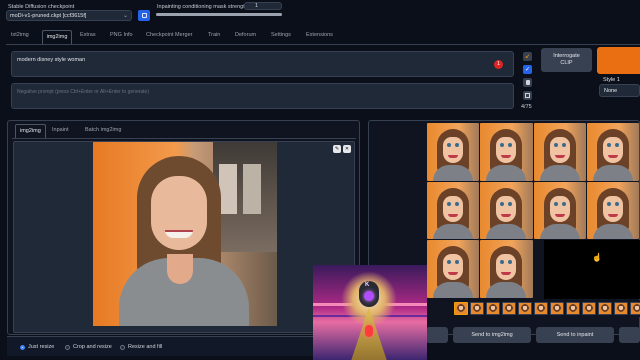  What do you see at coordinates (437, 335) in the screenshot?
I see `left-send-button-edge` at bounding box center [437, 335].